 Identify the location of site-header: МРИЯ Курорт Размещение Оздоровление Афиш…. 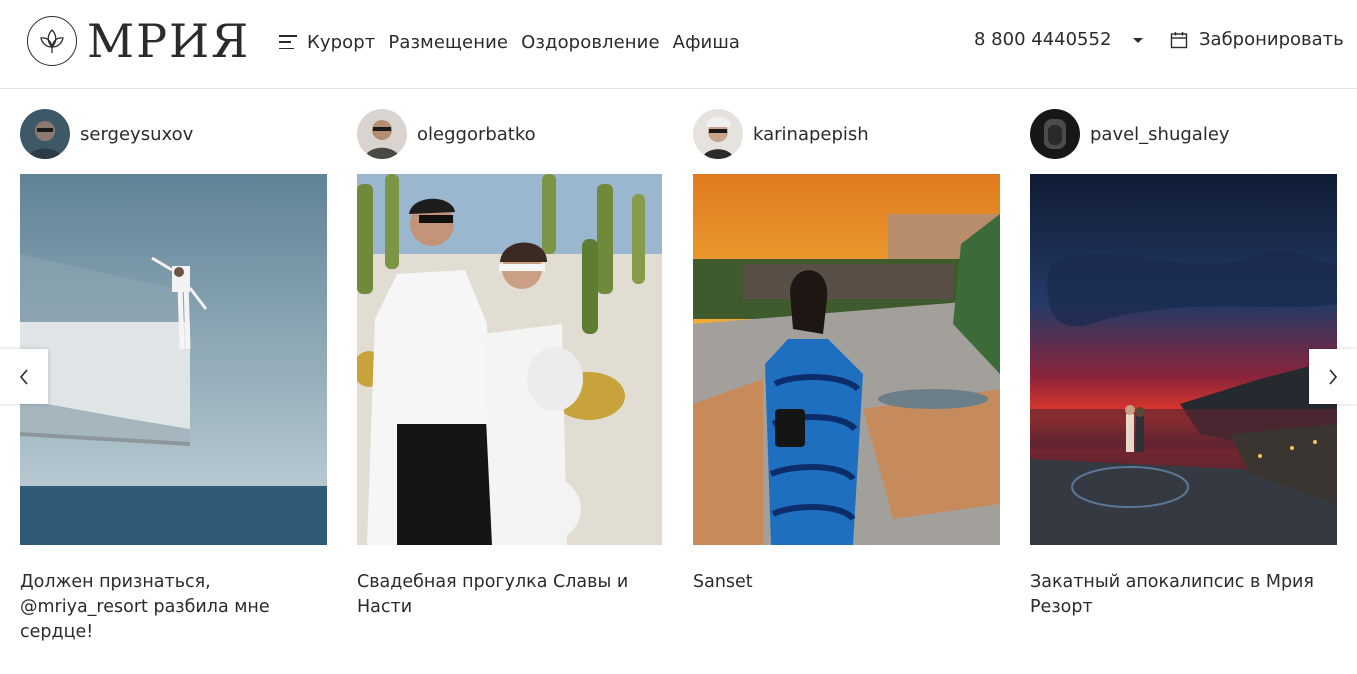
(678, 44).